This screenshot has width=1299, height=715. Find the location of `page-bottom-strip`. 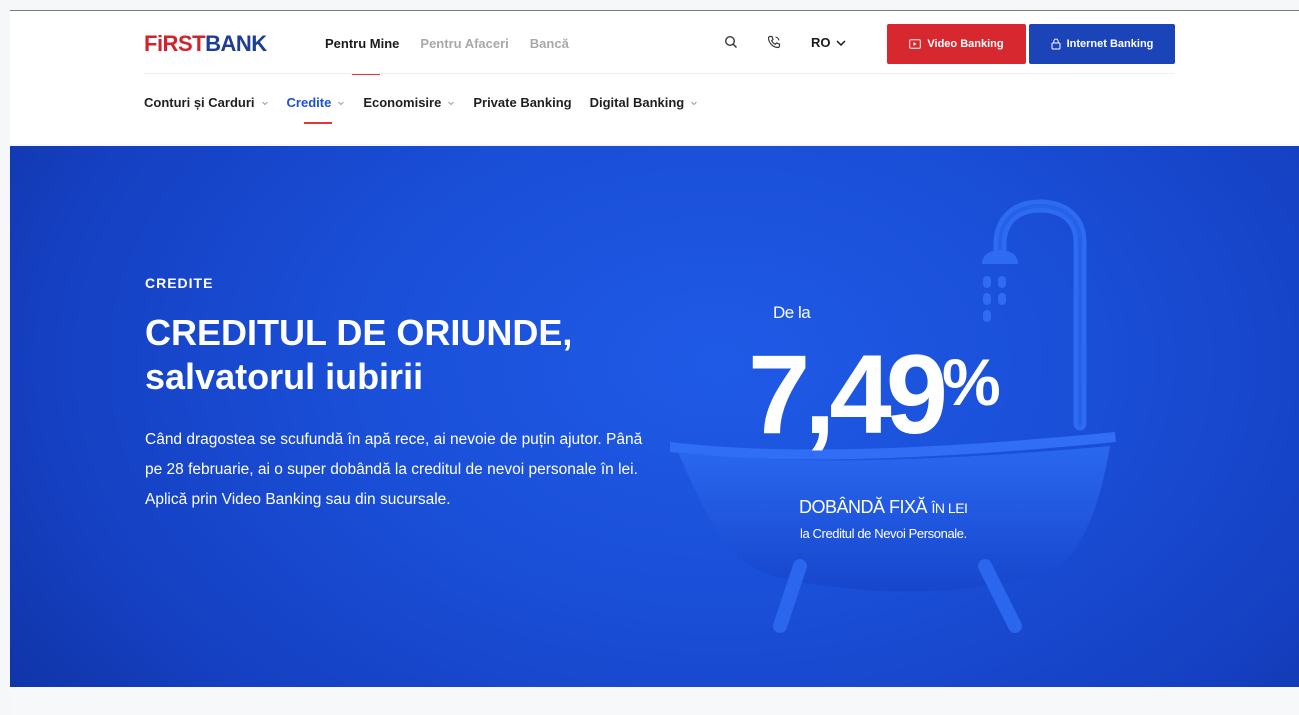

page-bottom-strip is located at coordinates (654, 702).